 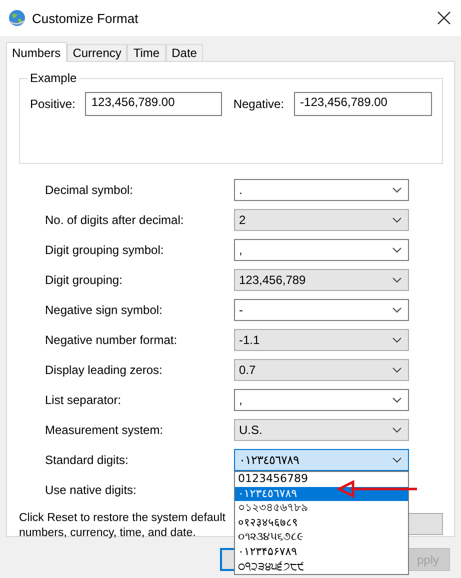 I want to click on group-legend: Example, so click(x=53, y=78).